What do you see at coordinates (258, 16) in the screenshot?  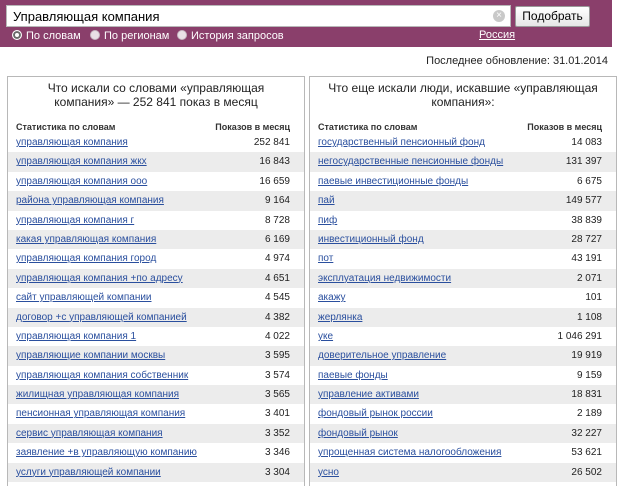 I see `search-input: Управляющая компания ×` at bounding box center [258, 16].